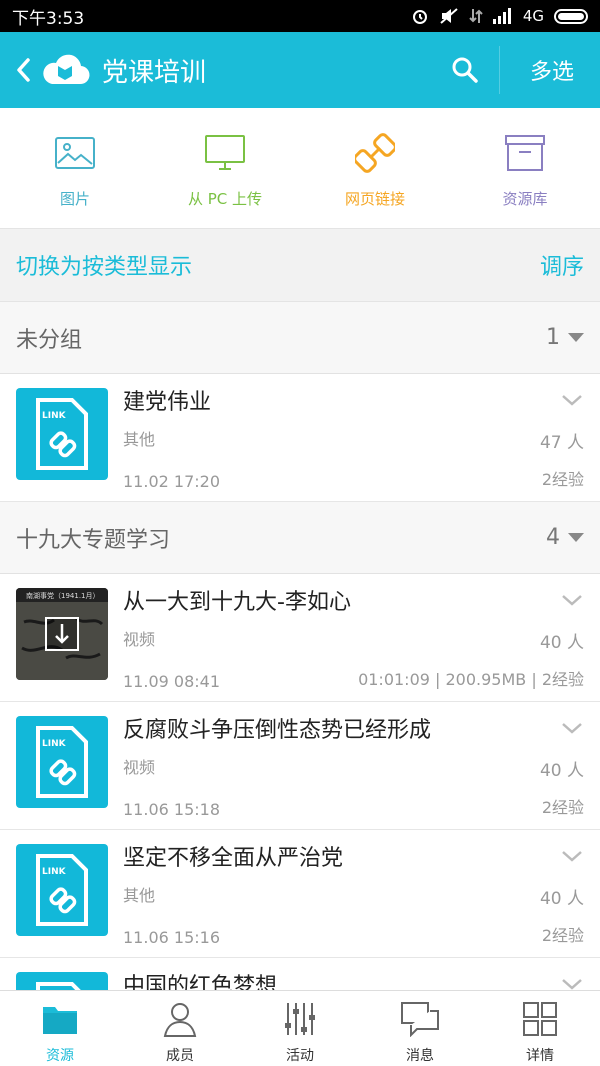 This screenshot has width=600, height=1066. I want to click on item-date: 11.06 15:18, so click(171, 809).